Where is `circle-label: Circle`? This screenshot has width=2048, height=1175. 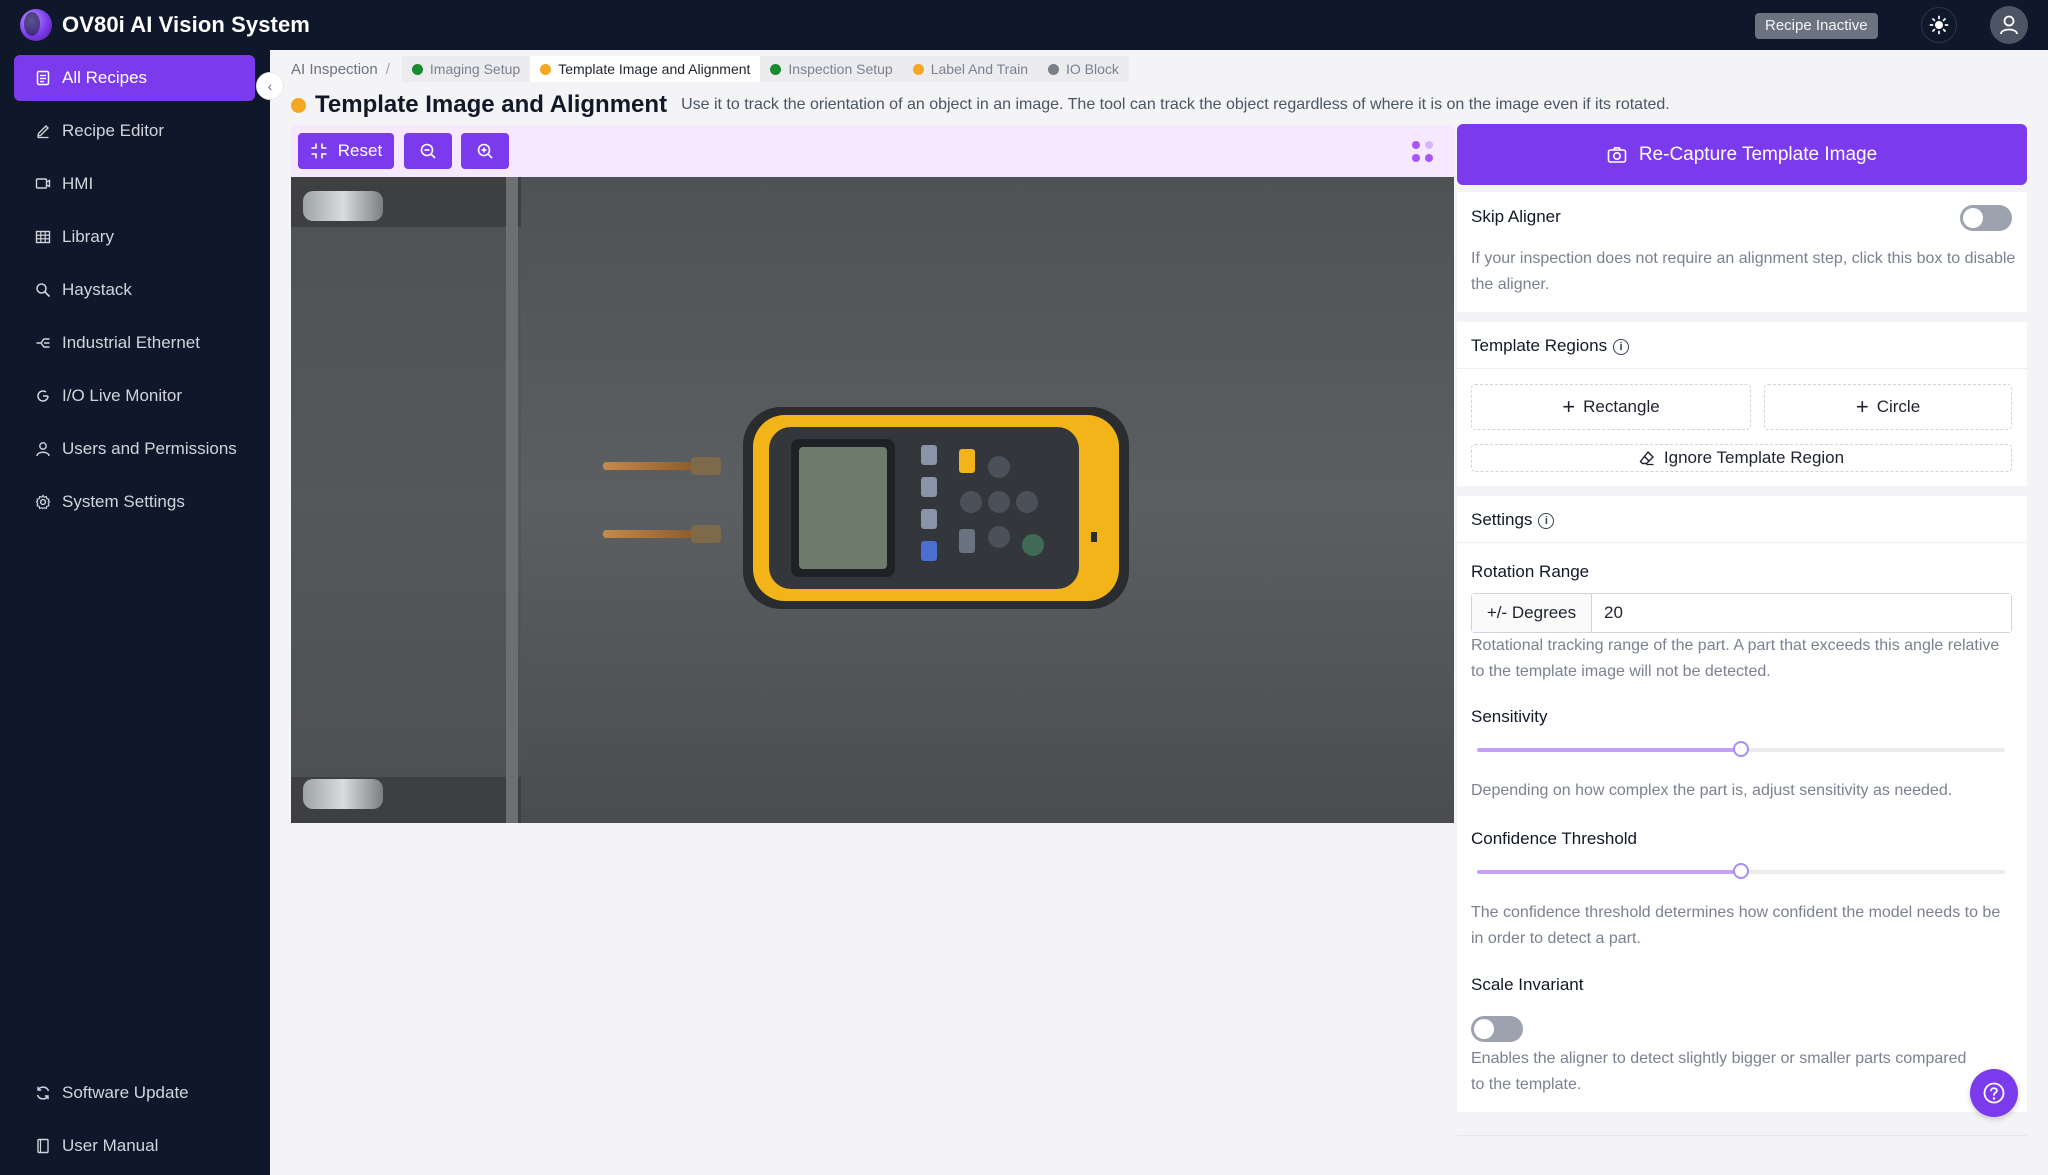
circle-label: Circle is located at coordinates (1898, 406).